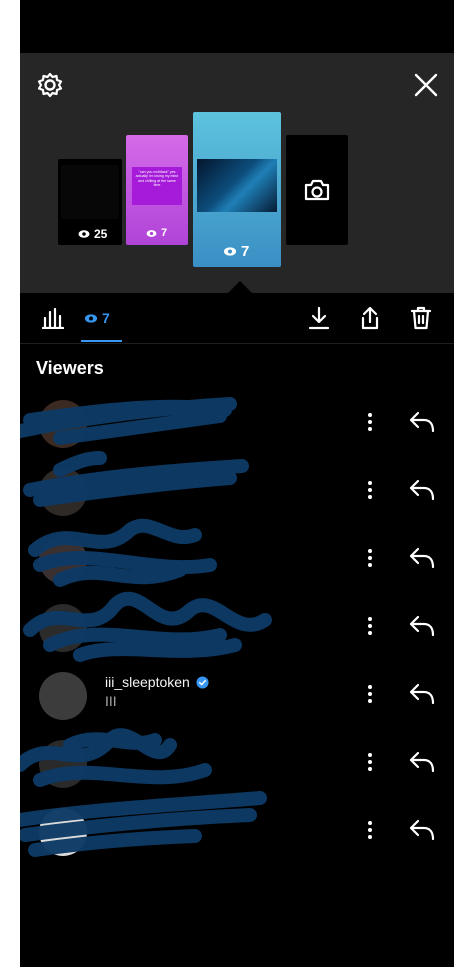  Describe the element at coordinates (319, 318) in the screenshot. I see `download-icon` at that location.